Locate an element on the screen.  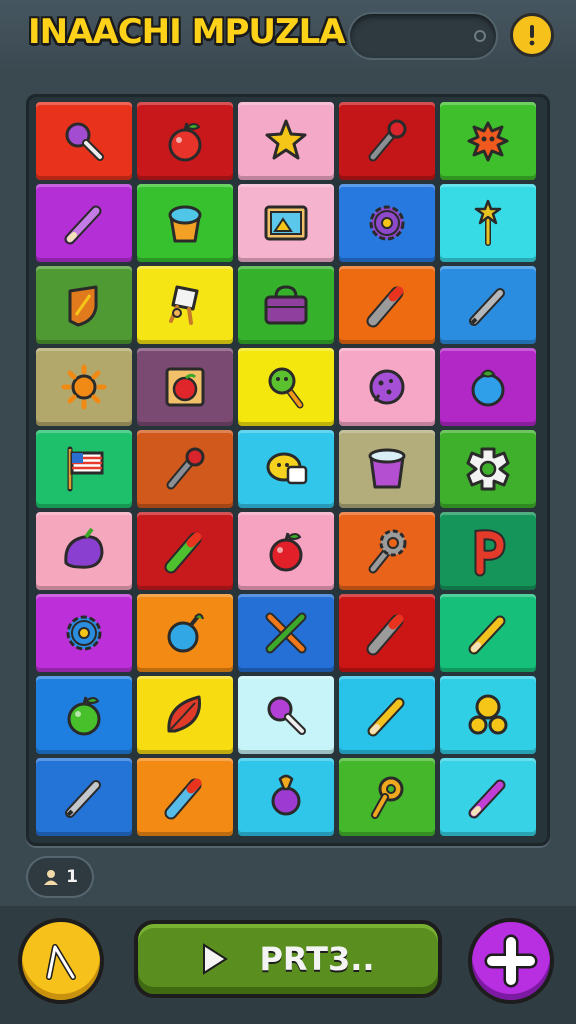
tile-marker-green is located at coordinates (185, 551).